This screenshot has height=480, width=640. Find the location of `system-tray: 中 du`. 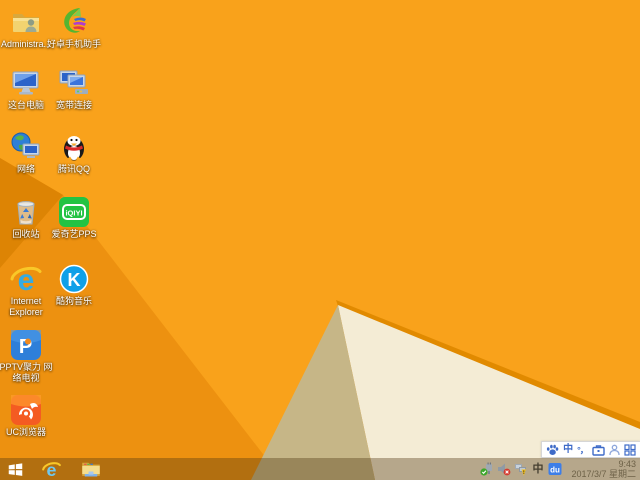

system-tray: 中 du is located at coordinates (521, 469).